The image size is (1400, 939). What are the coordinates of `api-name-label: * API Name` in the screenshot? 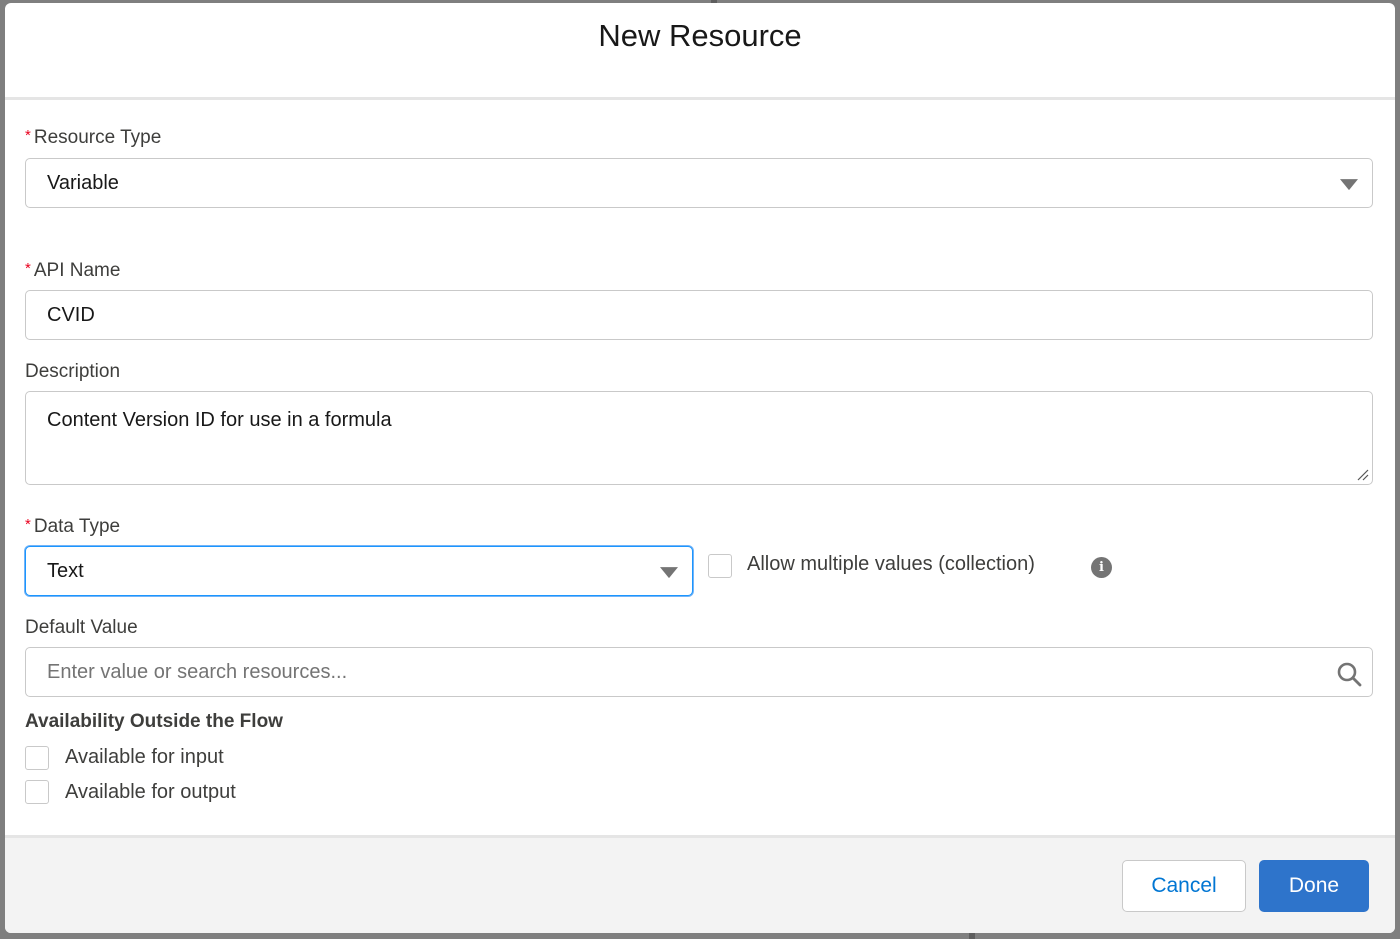 It's located at (72, 271).